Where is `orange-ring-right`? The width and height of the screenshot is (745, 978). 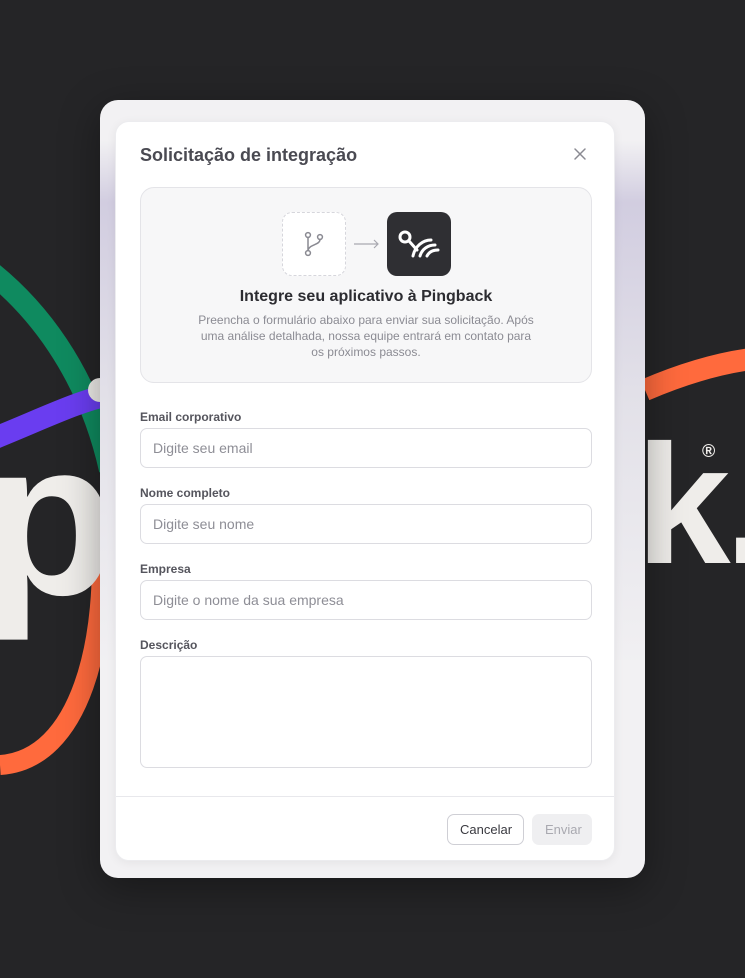 orange-ring-right is located at coordinates (692, 374).